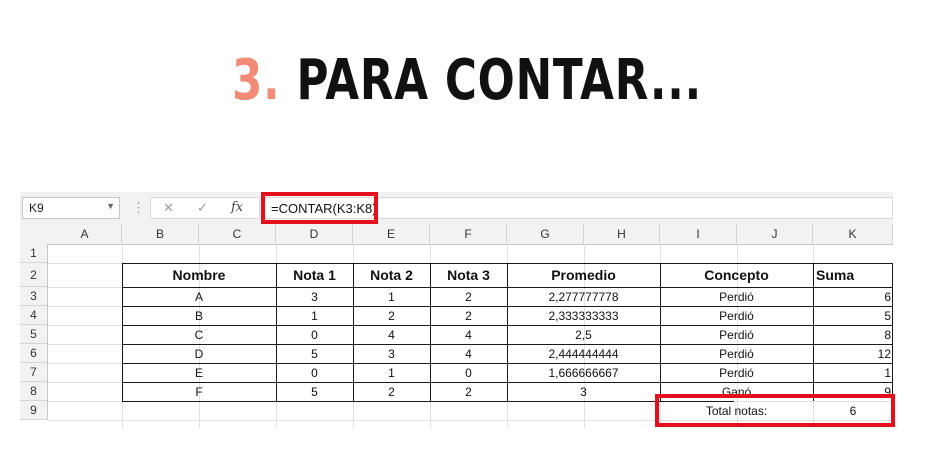 This screenshot has height=450, width=934. Describe the element at coordinates (199, 297) in the screenshot. I see `cell-nombre: A` at that location.